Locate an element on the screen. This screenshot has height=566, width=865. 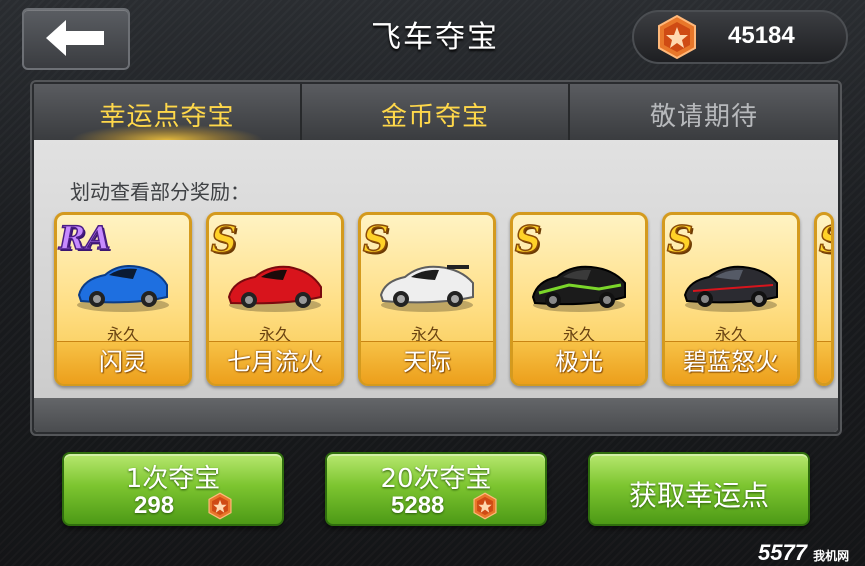
reward-name: 七月流火 is located at coordinates (275, 362).